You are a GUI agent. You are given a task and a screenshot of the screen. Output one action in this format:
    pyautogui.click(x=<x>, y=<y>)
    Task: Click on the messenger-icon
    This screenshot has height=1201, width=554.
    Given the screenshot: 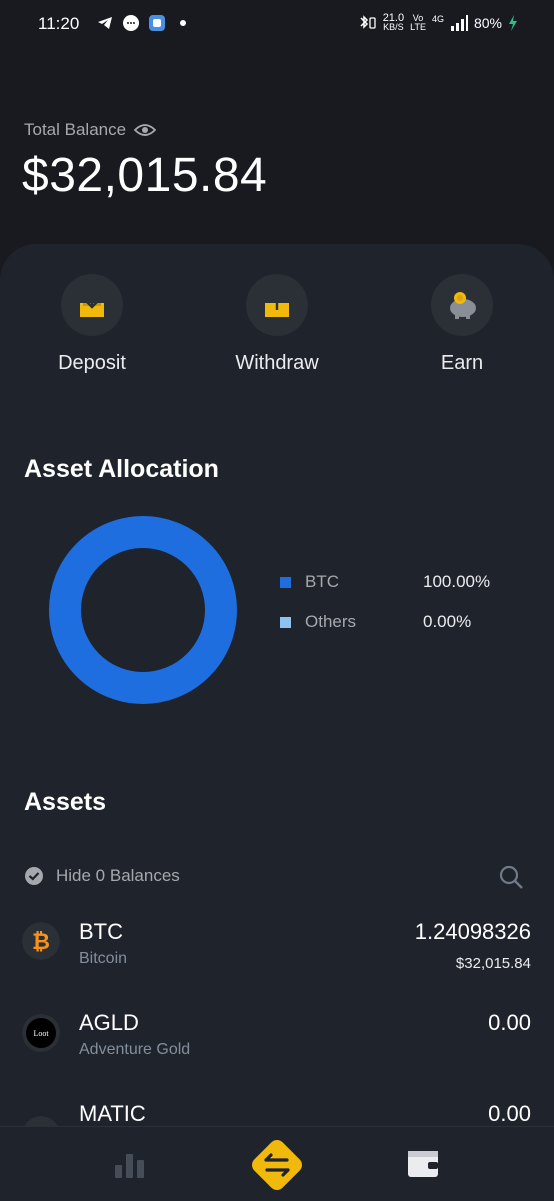 What is the action you would take?
    pyautogui.click(x=131, y=23)
    